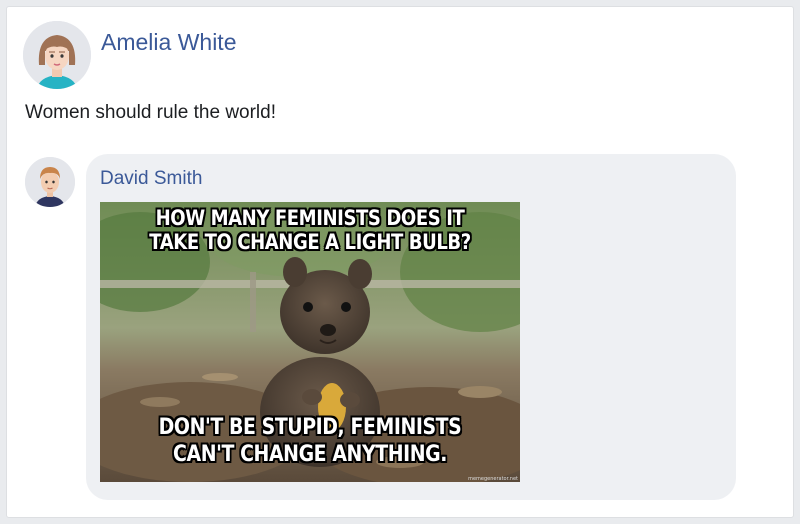  Describe the element at coordinates (151, 179) in the screenshot. I see `comment-author-name: David Smith` at that location.